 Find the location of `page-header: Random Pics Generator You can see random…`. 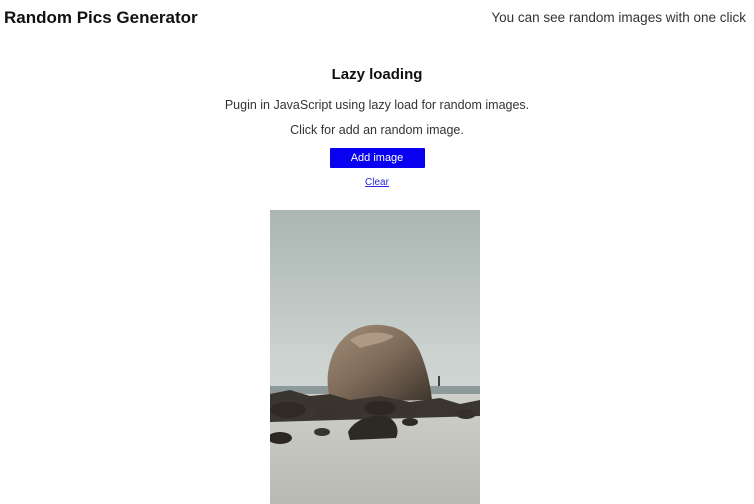

page-header: Random Pics Generator You can see random… is located at coordinates (377, 19).